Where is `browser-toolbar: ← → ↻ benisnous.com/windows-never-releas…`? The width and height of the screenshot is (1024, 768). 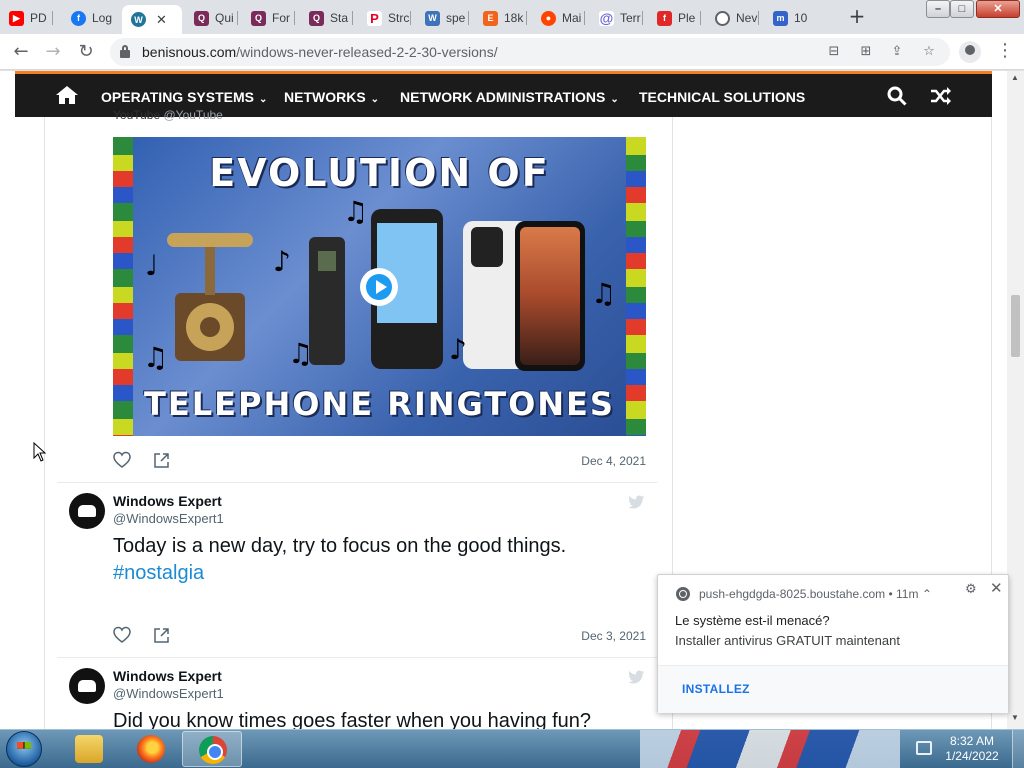
browser-toolbar: ← → ↻ benisnous.com/windows-never-releas… is located at coordinates (512, 52).